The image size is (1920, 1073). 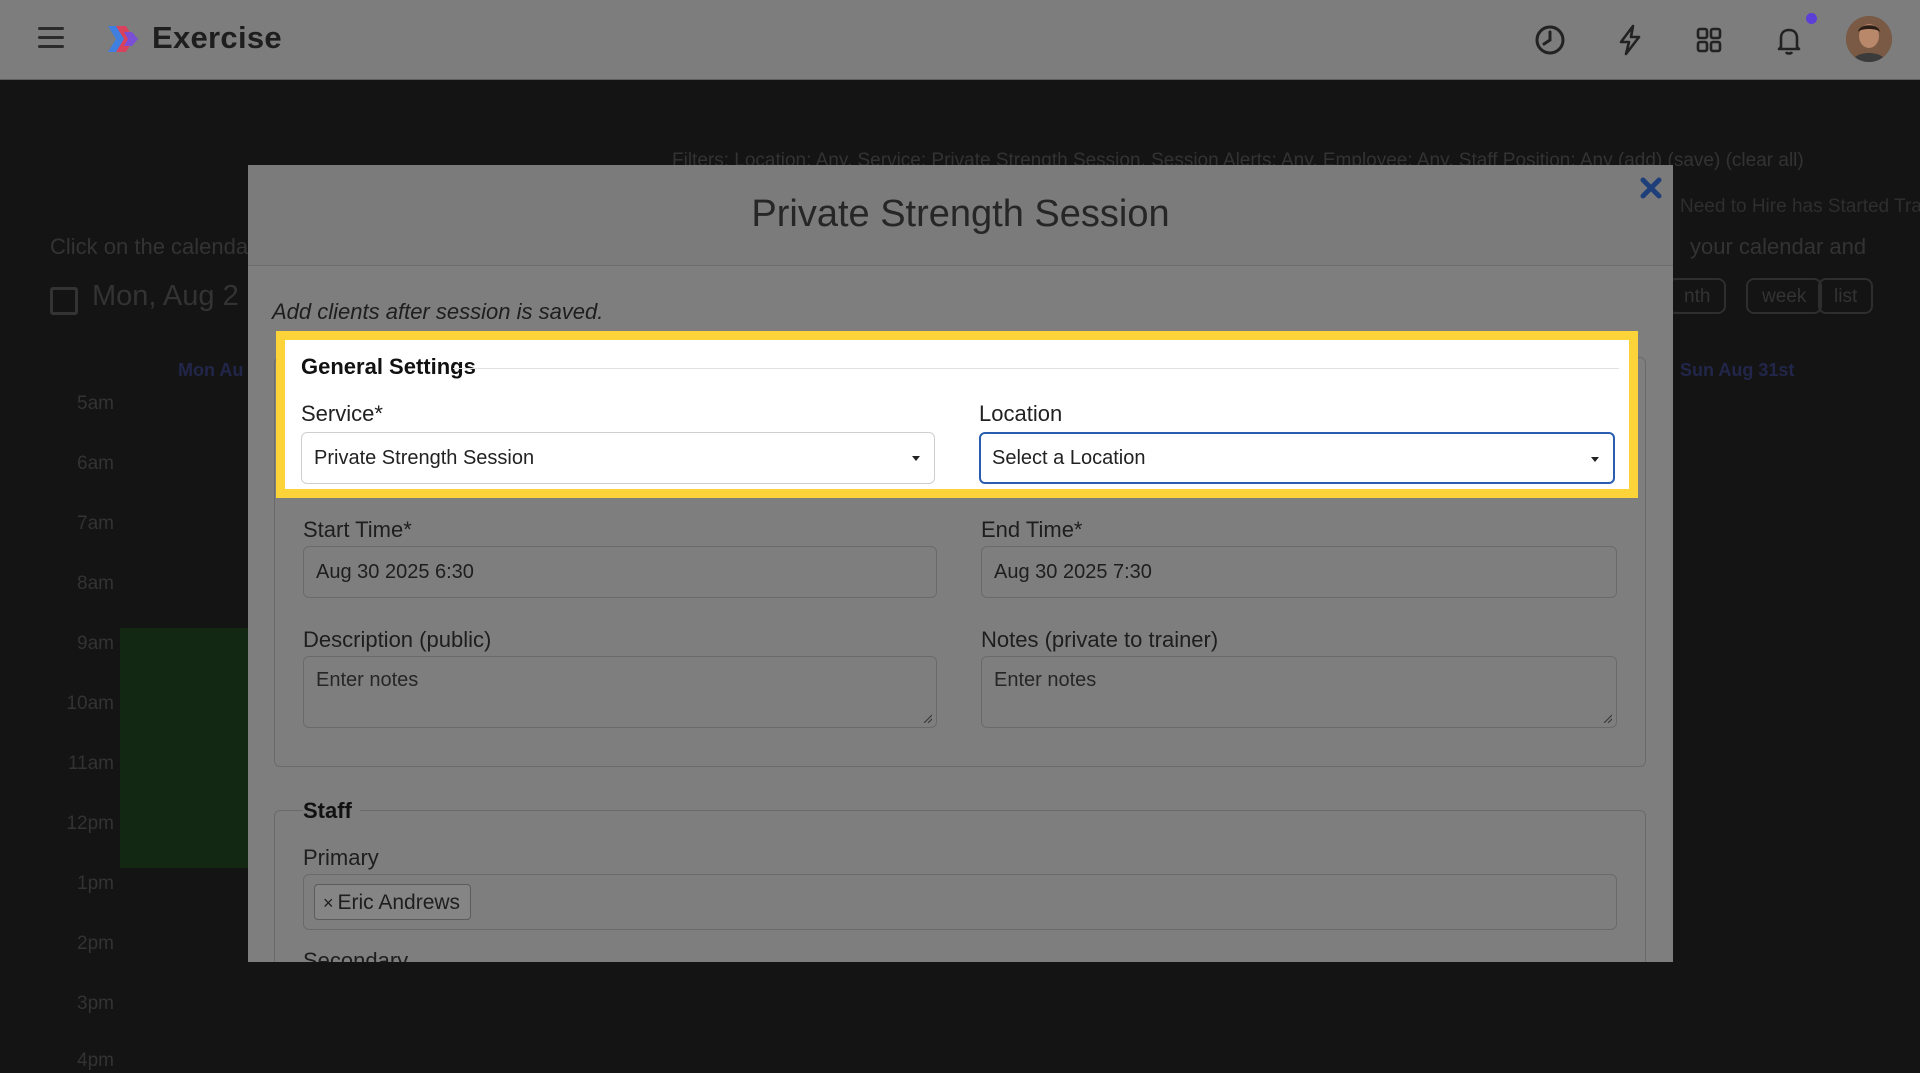 I want to click on calendar-instructions-right: your calendar and, so click(x=1778, y=246).